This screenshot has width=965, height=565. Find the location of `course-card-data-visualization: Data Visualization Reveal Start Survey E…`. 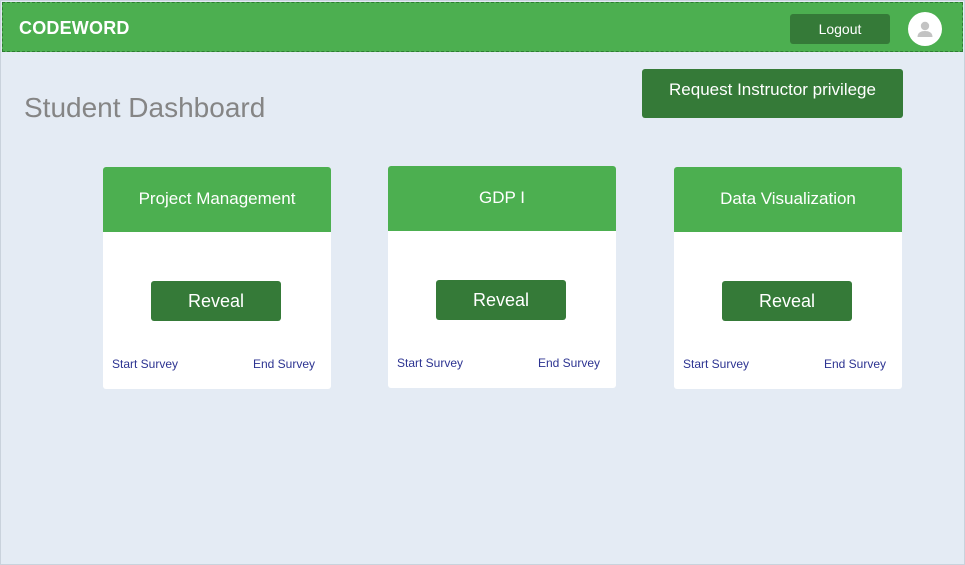

course-card-data-visualization: Data Visualization Reveal Start Survey E… is located at coordinates (788, 278).